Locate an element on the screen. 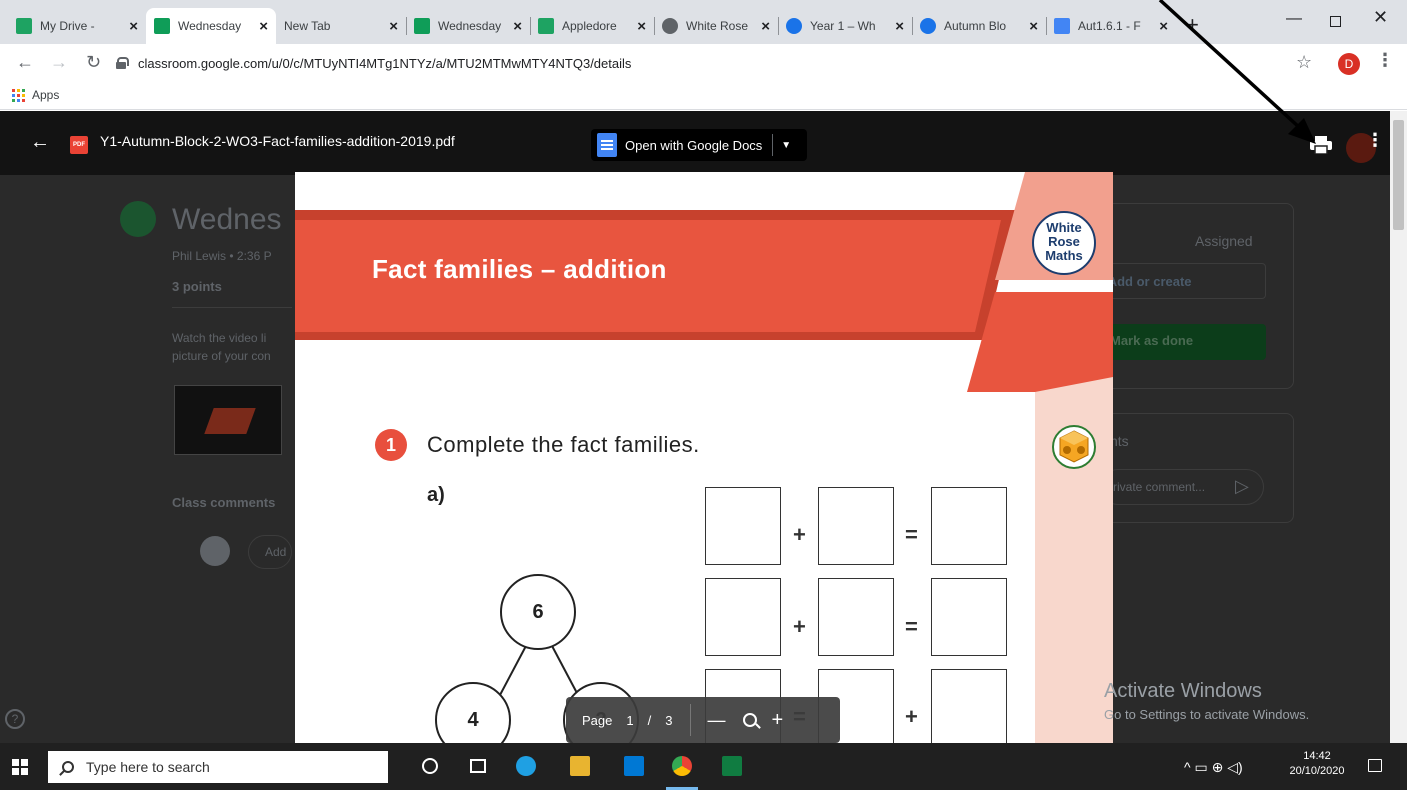  store-icon is located at coordinates (634, 766).